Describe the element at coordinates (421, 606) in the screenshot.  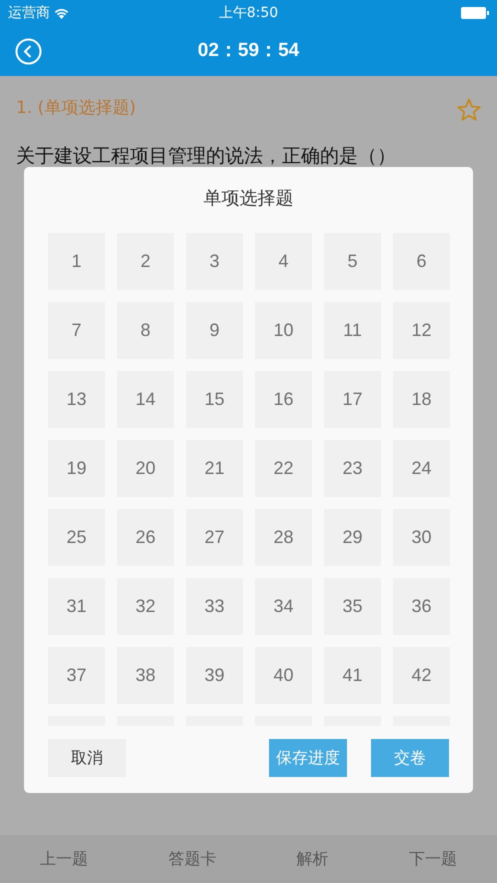
I see `question-number-cell: 36` at that location.